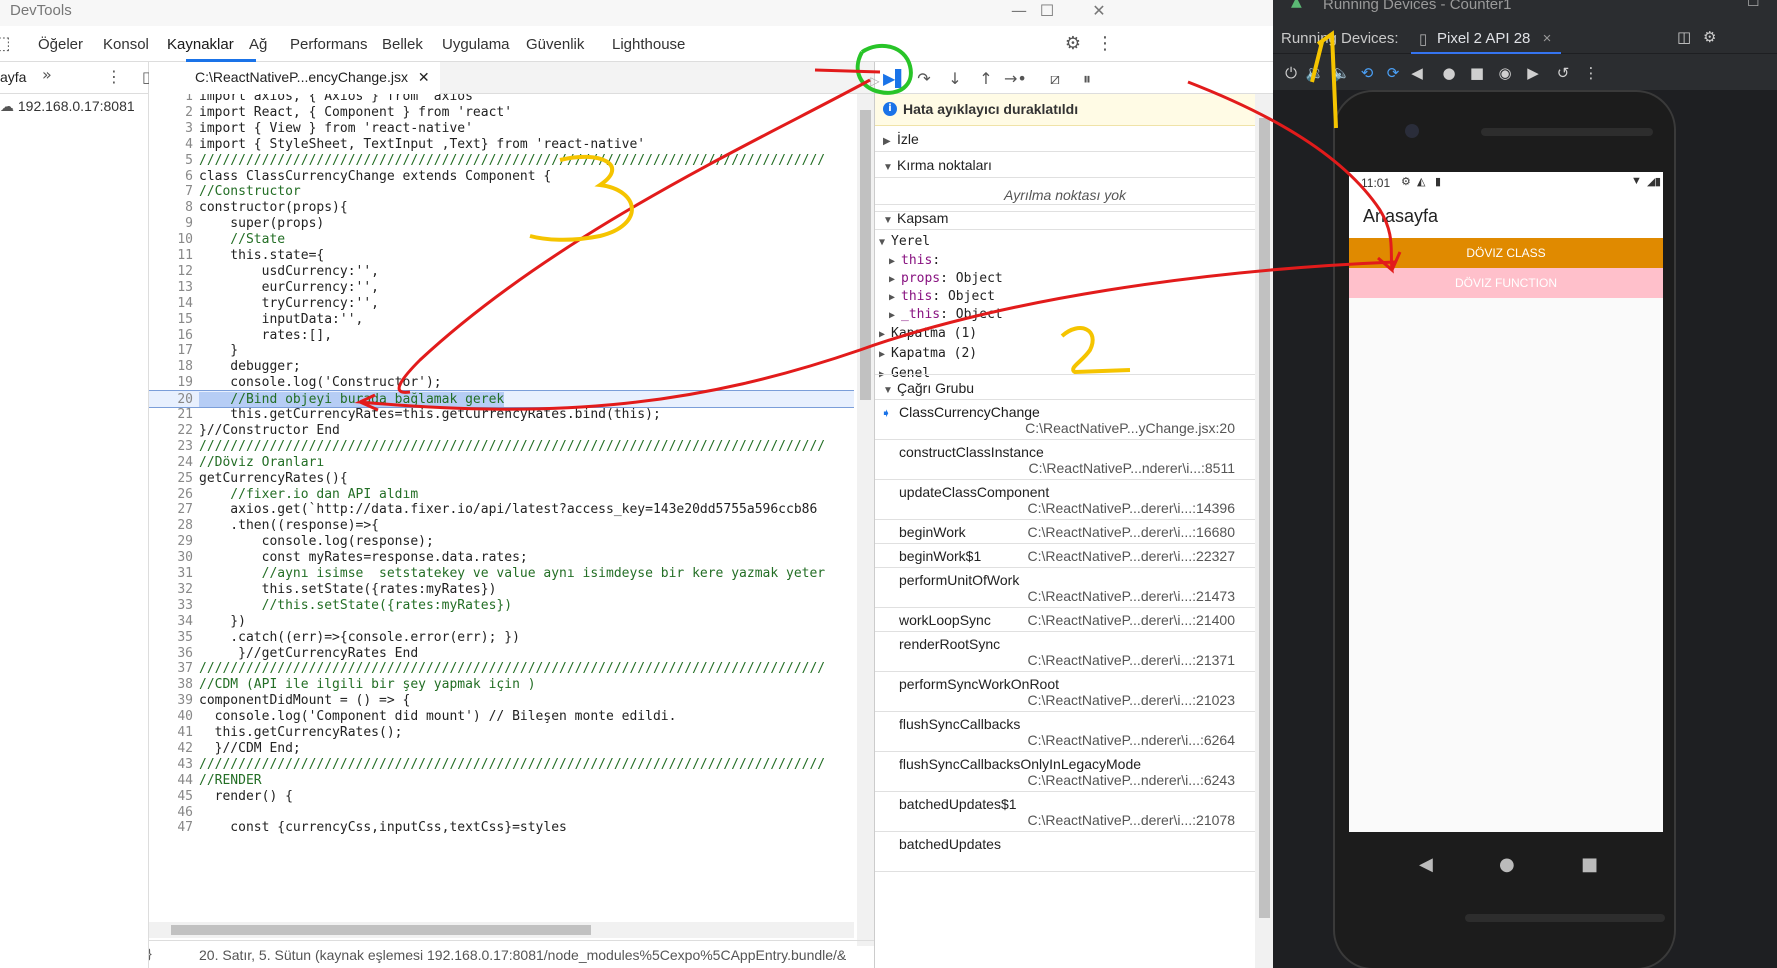 Image resolution: width=1777 pixels, height=968 pixels. What do you see at coordinates (955, 79) in the screenshot?
I see `step-into-icon: ↓` at bounding box center [955, 79].